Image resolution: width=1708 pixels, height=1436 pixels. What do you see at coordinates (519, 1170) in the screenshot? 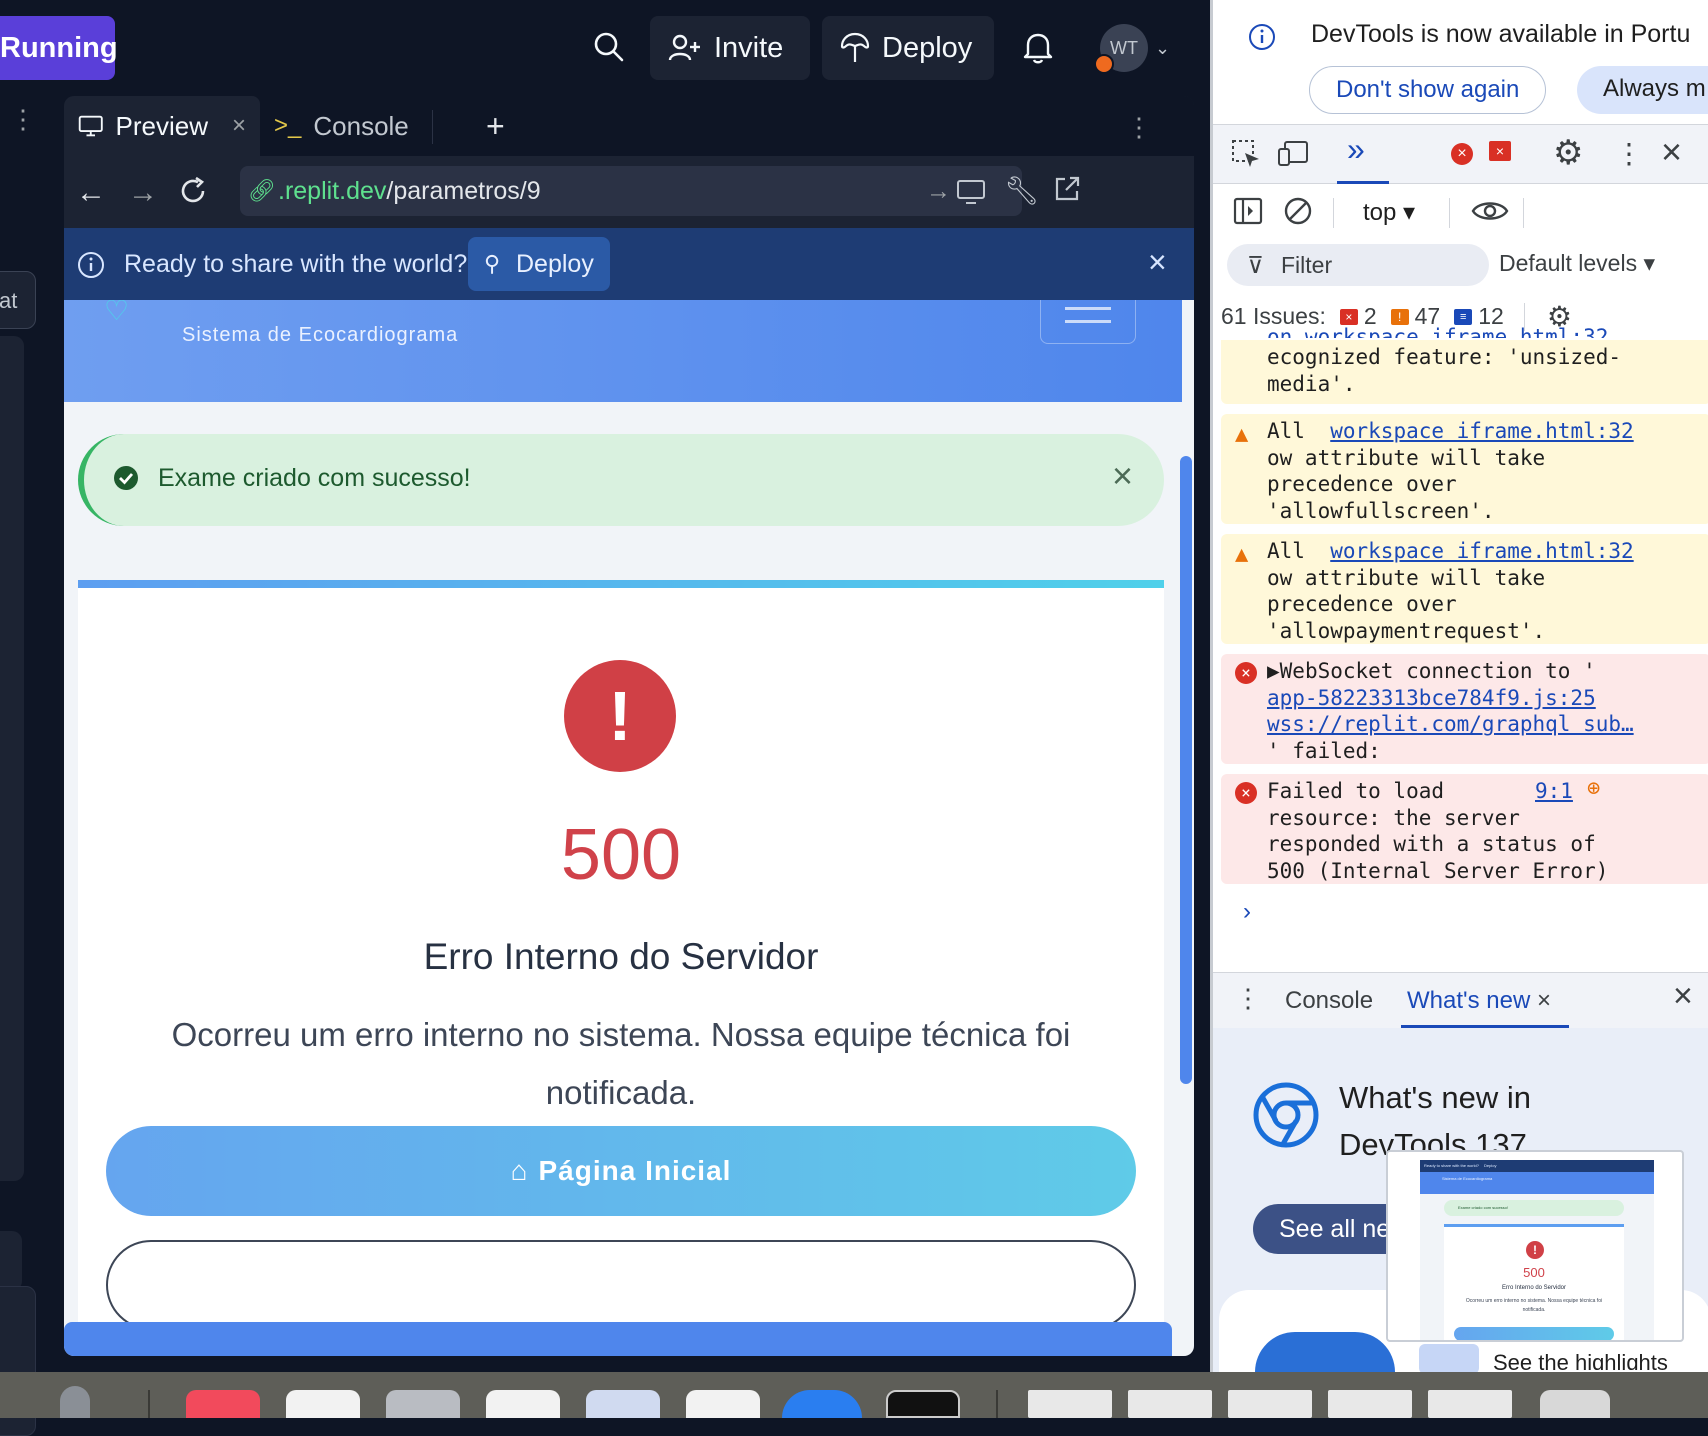
I see `home-icon: ⌂` at bounding box center [519, 1170].